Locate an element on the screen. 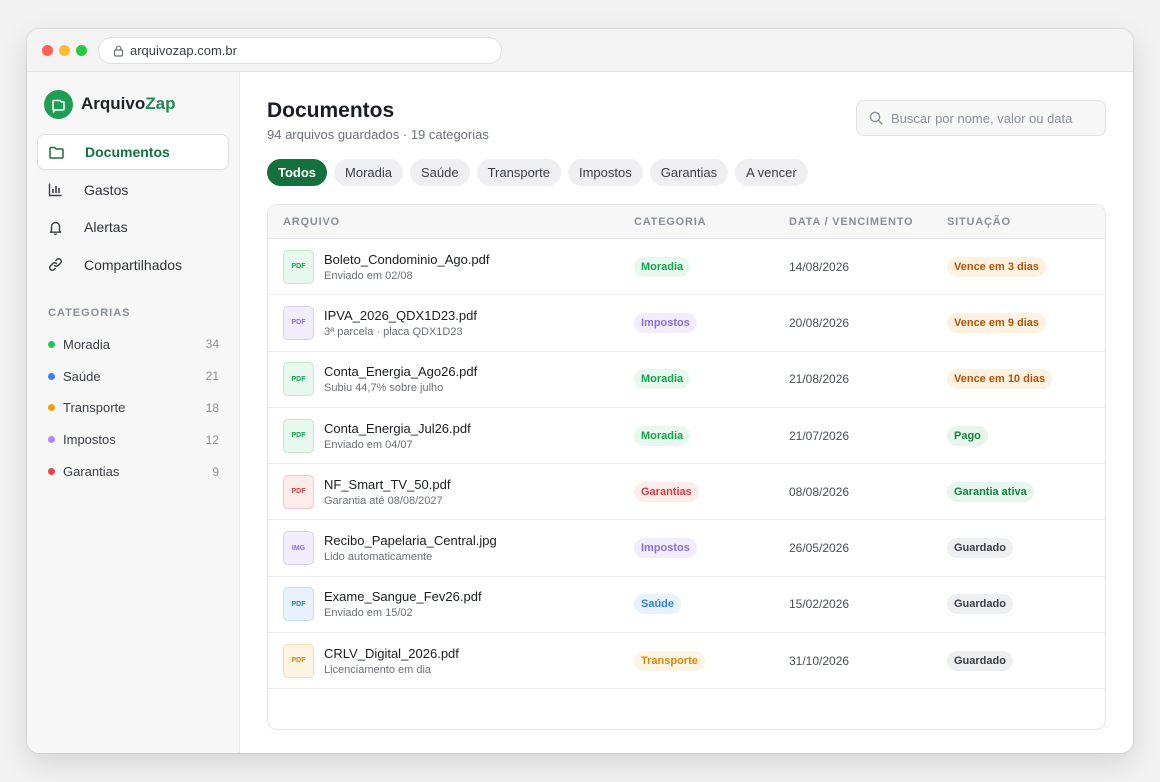 The width and height of the screenshot is (1160, 782). address-bar: arquivozap.com.br is located at coordinates (300, 50).